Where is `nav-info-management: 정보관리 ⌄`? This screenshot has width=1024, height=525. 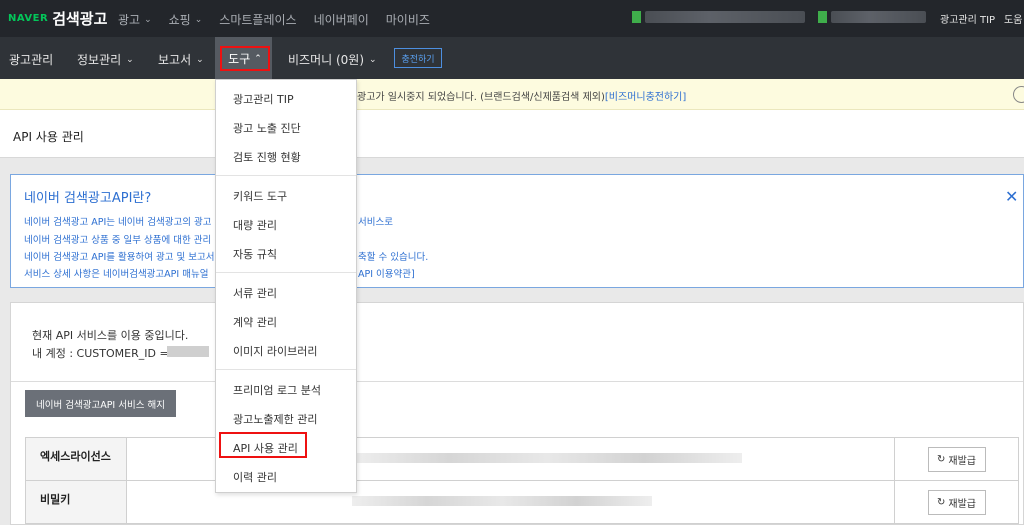
nav-info-management: 정보관리 ⌄ is located at coordinates (105, 59).